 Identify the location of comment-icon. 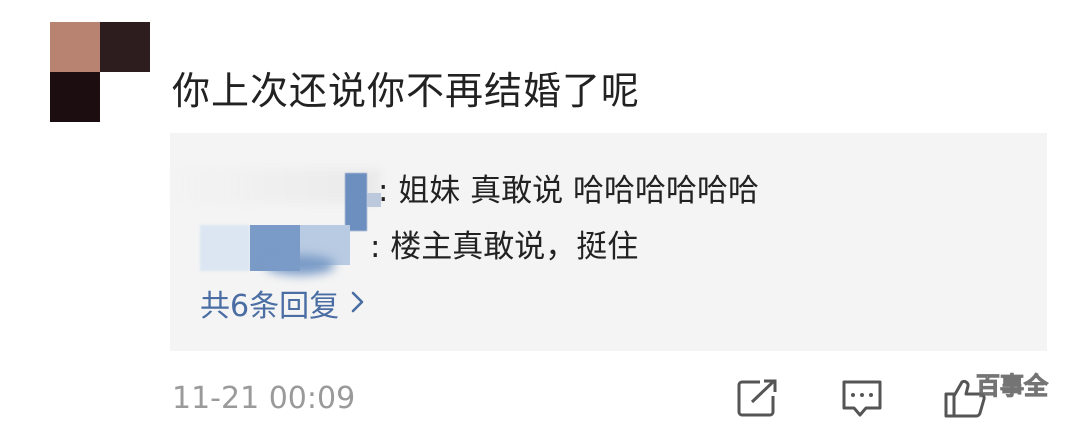
(862, 398).